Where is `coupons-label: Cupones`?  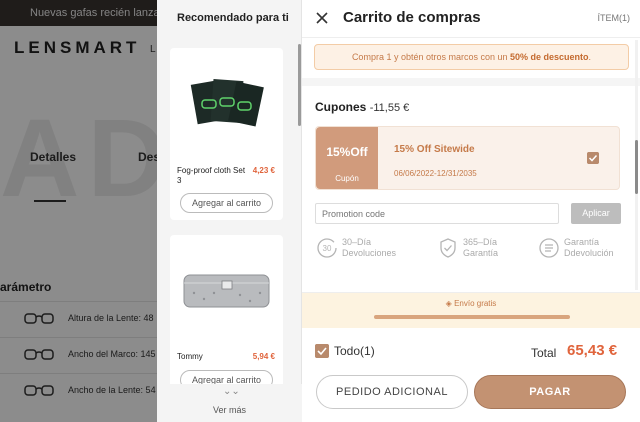
coupons-label: Cupones is located at coordinates (341, 107).